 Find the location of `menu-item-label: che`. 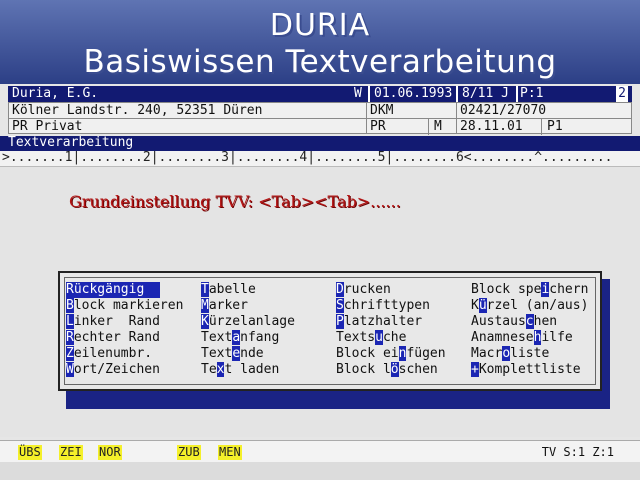

menu-item-label: che is located at coordinates (394, 337).